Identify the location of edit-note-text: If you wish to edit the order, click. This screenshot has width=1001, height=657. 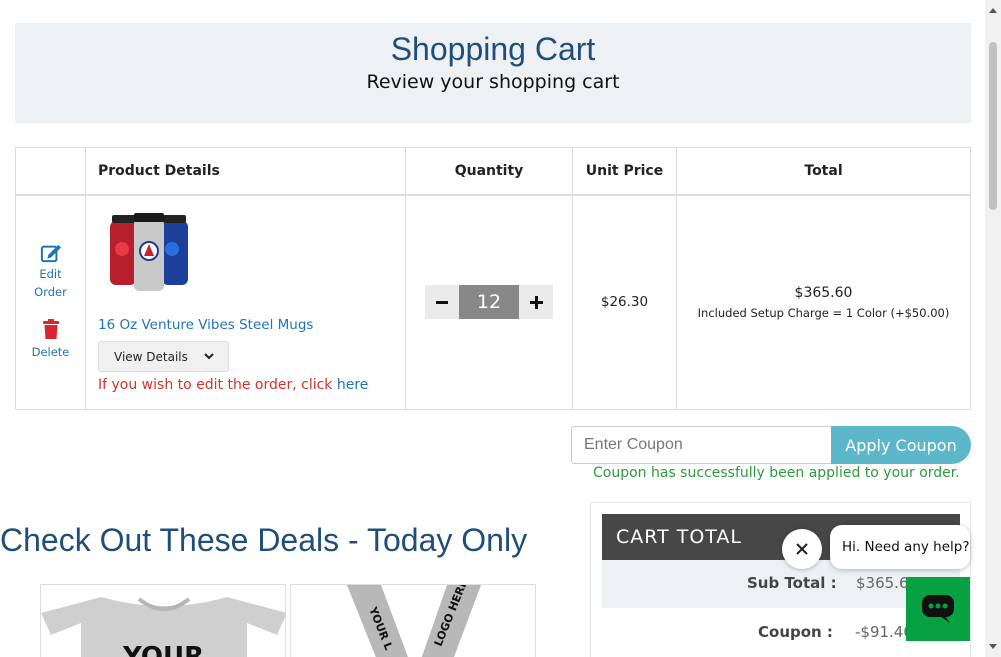
(217, 385).